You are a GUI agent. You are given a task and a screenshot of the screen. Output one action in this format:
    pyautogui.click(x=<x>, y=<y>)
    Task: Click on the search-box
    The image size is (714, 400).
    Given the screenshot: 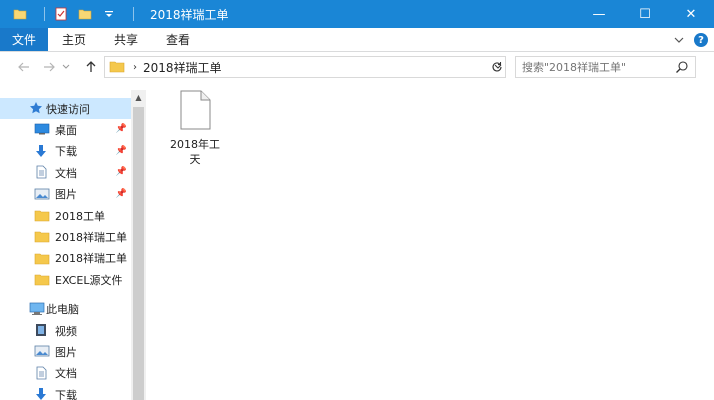 What is the action you would take?
    pyautogui.click(x=605, y=67)
    